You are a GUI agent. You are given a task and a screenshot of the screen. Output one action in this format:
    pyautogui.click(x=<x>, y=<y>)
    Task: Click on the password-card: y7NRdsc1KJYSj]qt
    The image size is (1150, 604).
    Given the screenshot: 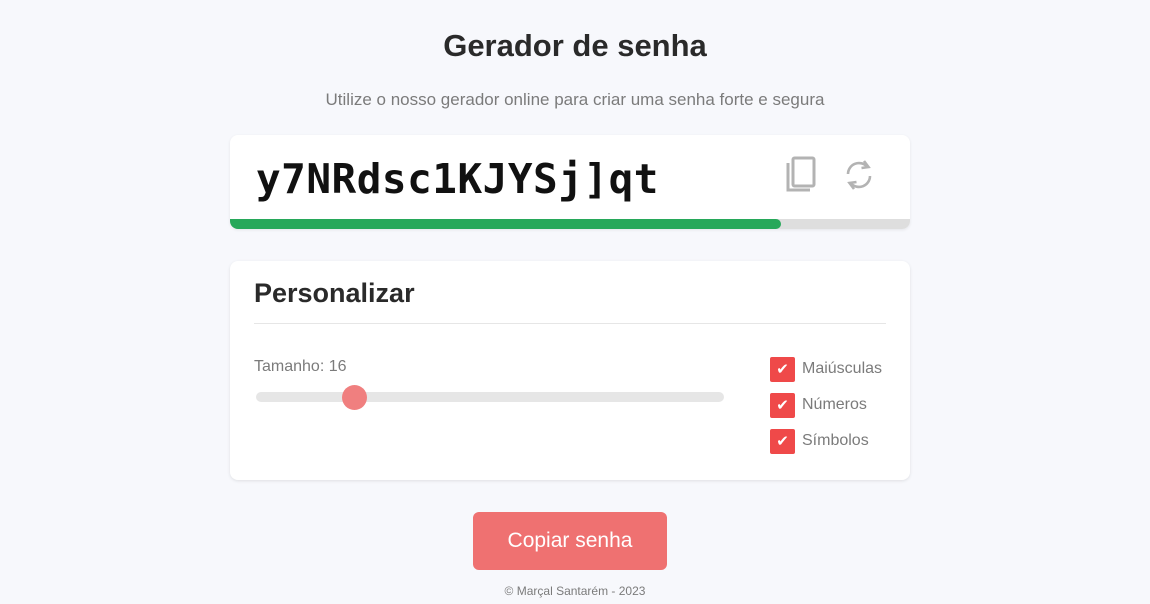 What is the action you would take?
    pyautogui.click(x=570, y=182)
    